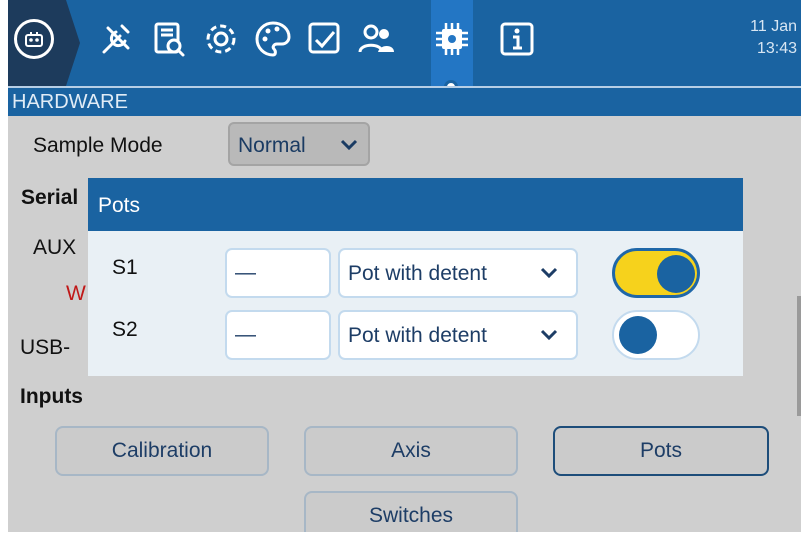  Describe the element at coordinates (415, 204) in the screenshot. I see `dialog-header: Pots` at that location.